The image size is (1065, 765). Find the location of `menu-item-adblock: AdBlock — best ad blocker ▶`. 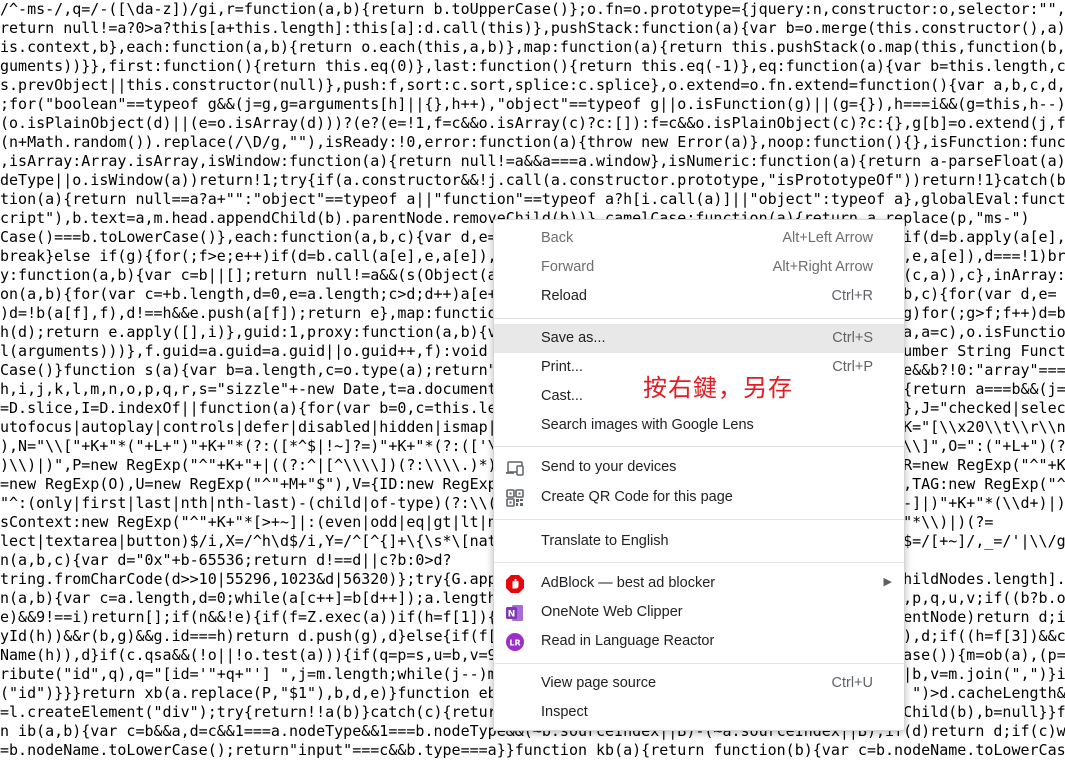

menu-item-adblock: AdBlock — best ad blocker ▶ is located at coordinates (699, 583).